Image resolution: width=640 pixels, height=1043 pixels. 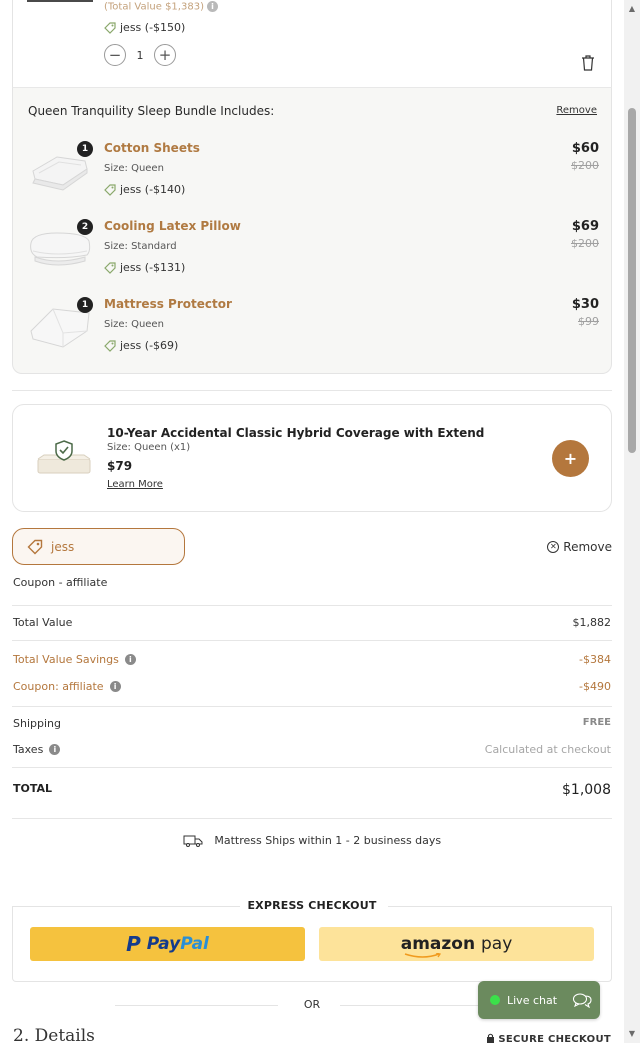 I want to click on quantity-value: 1, so click(x=140, y=55).